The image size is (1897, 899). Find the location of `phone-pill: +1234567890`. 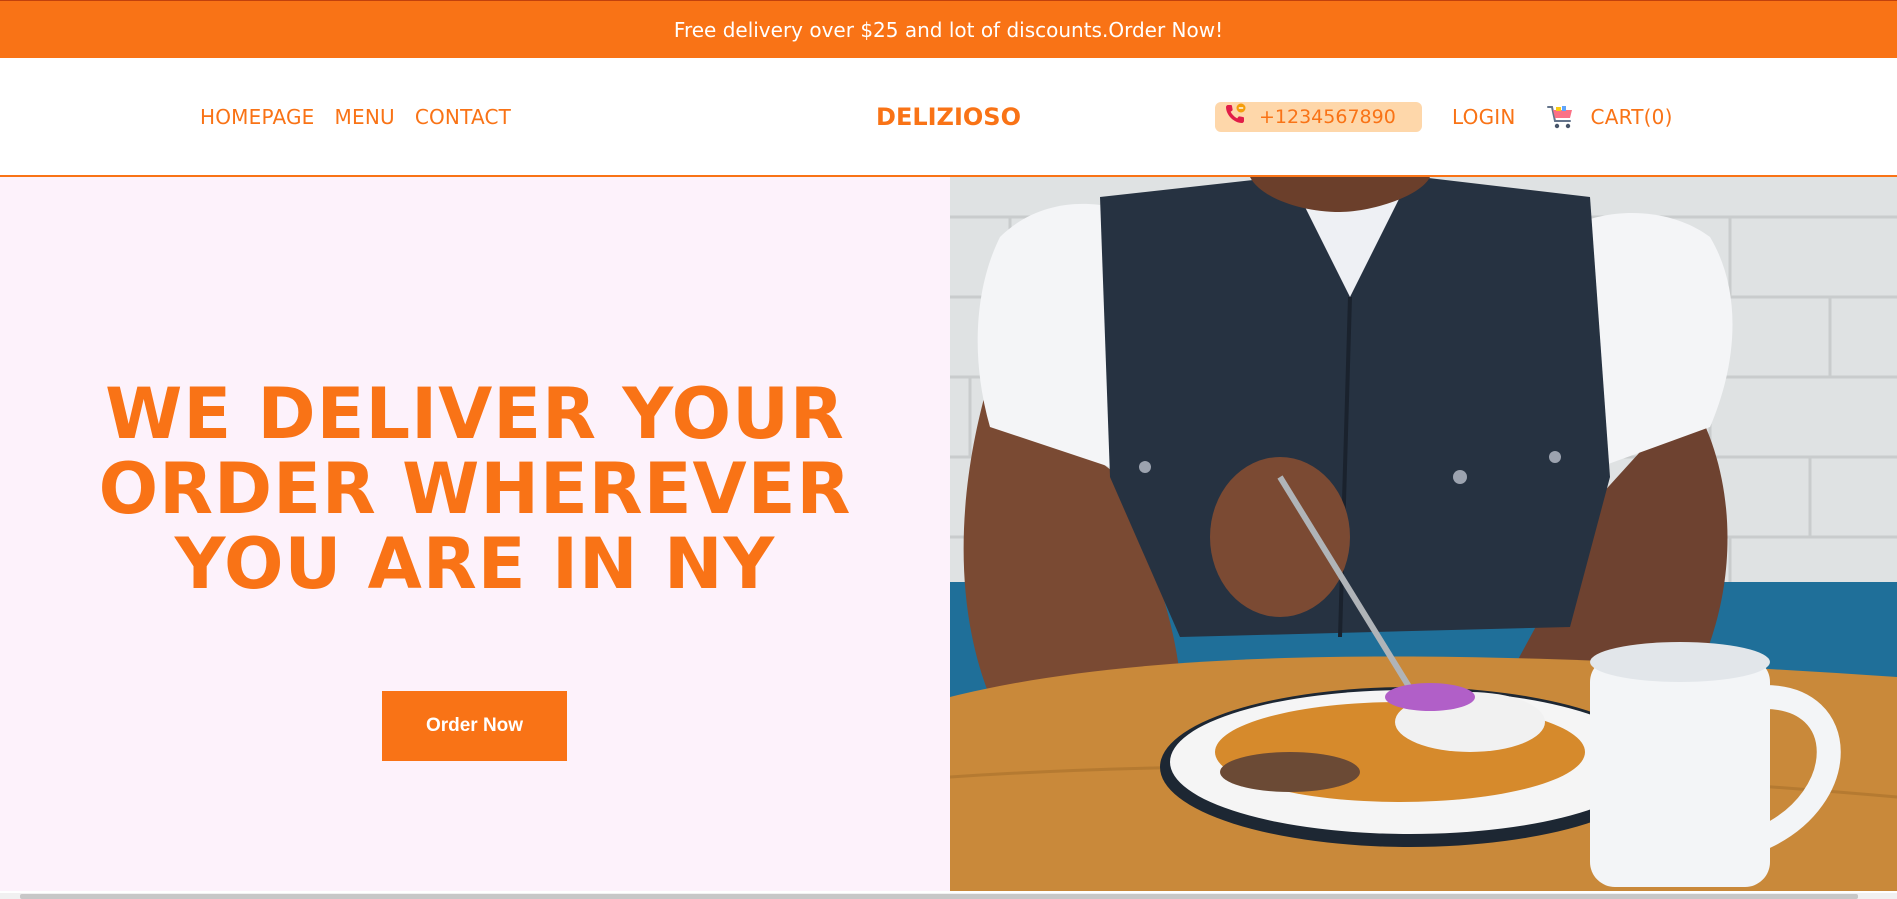

phone-pill: +1234567890 is located at coordinates (1318, 116).